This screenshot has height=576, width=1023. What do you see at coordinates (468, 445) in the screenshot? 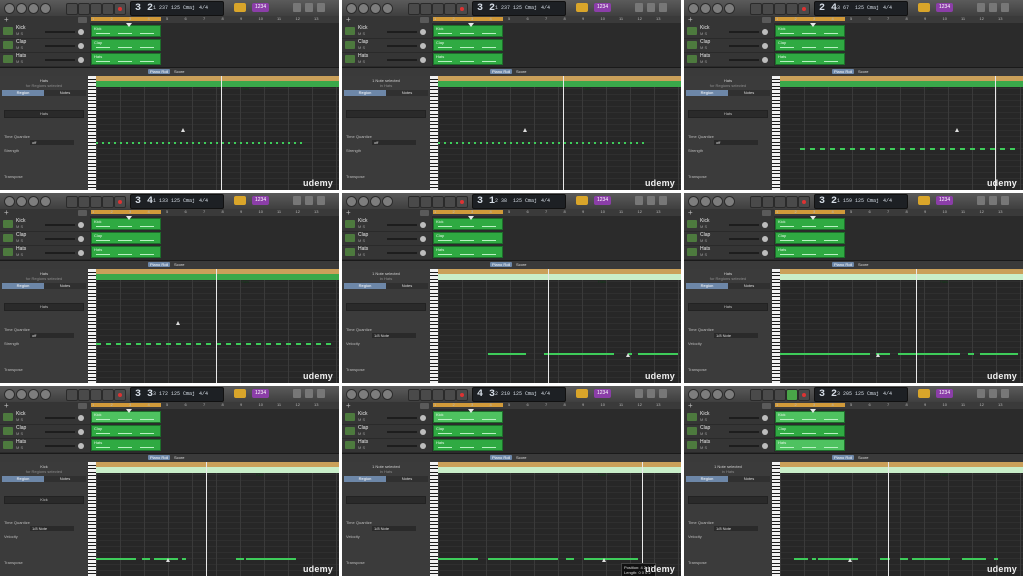
I see `region-hats: Hats` at bounding box center [468, 445].